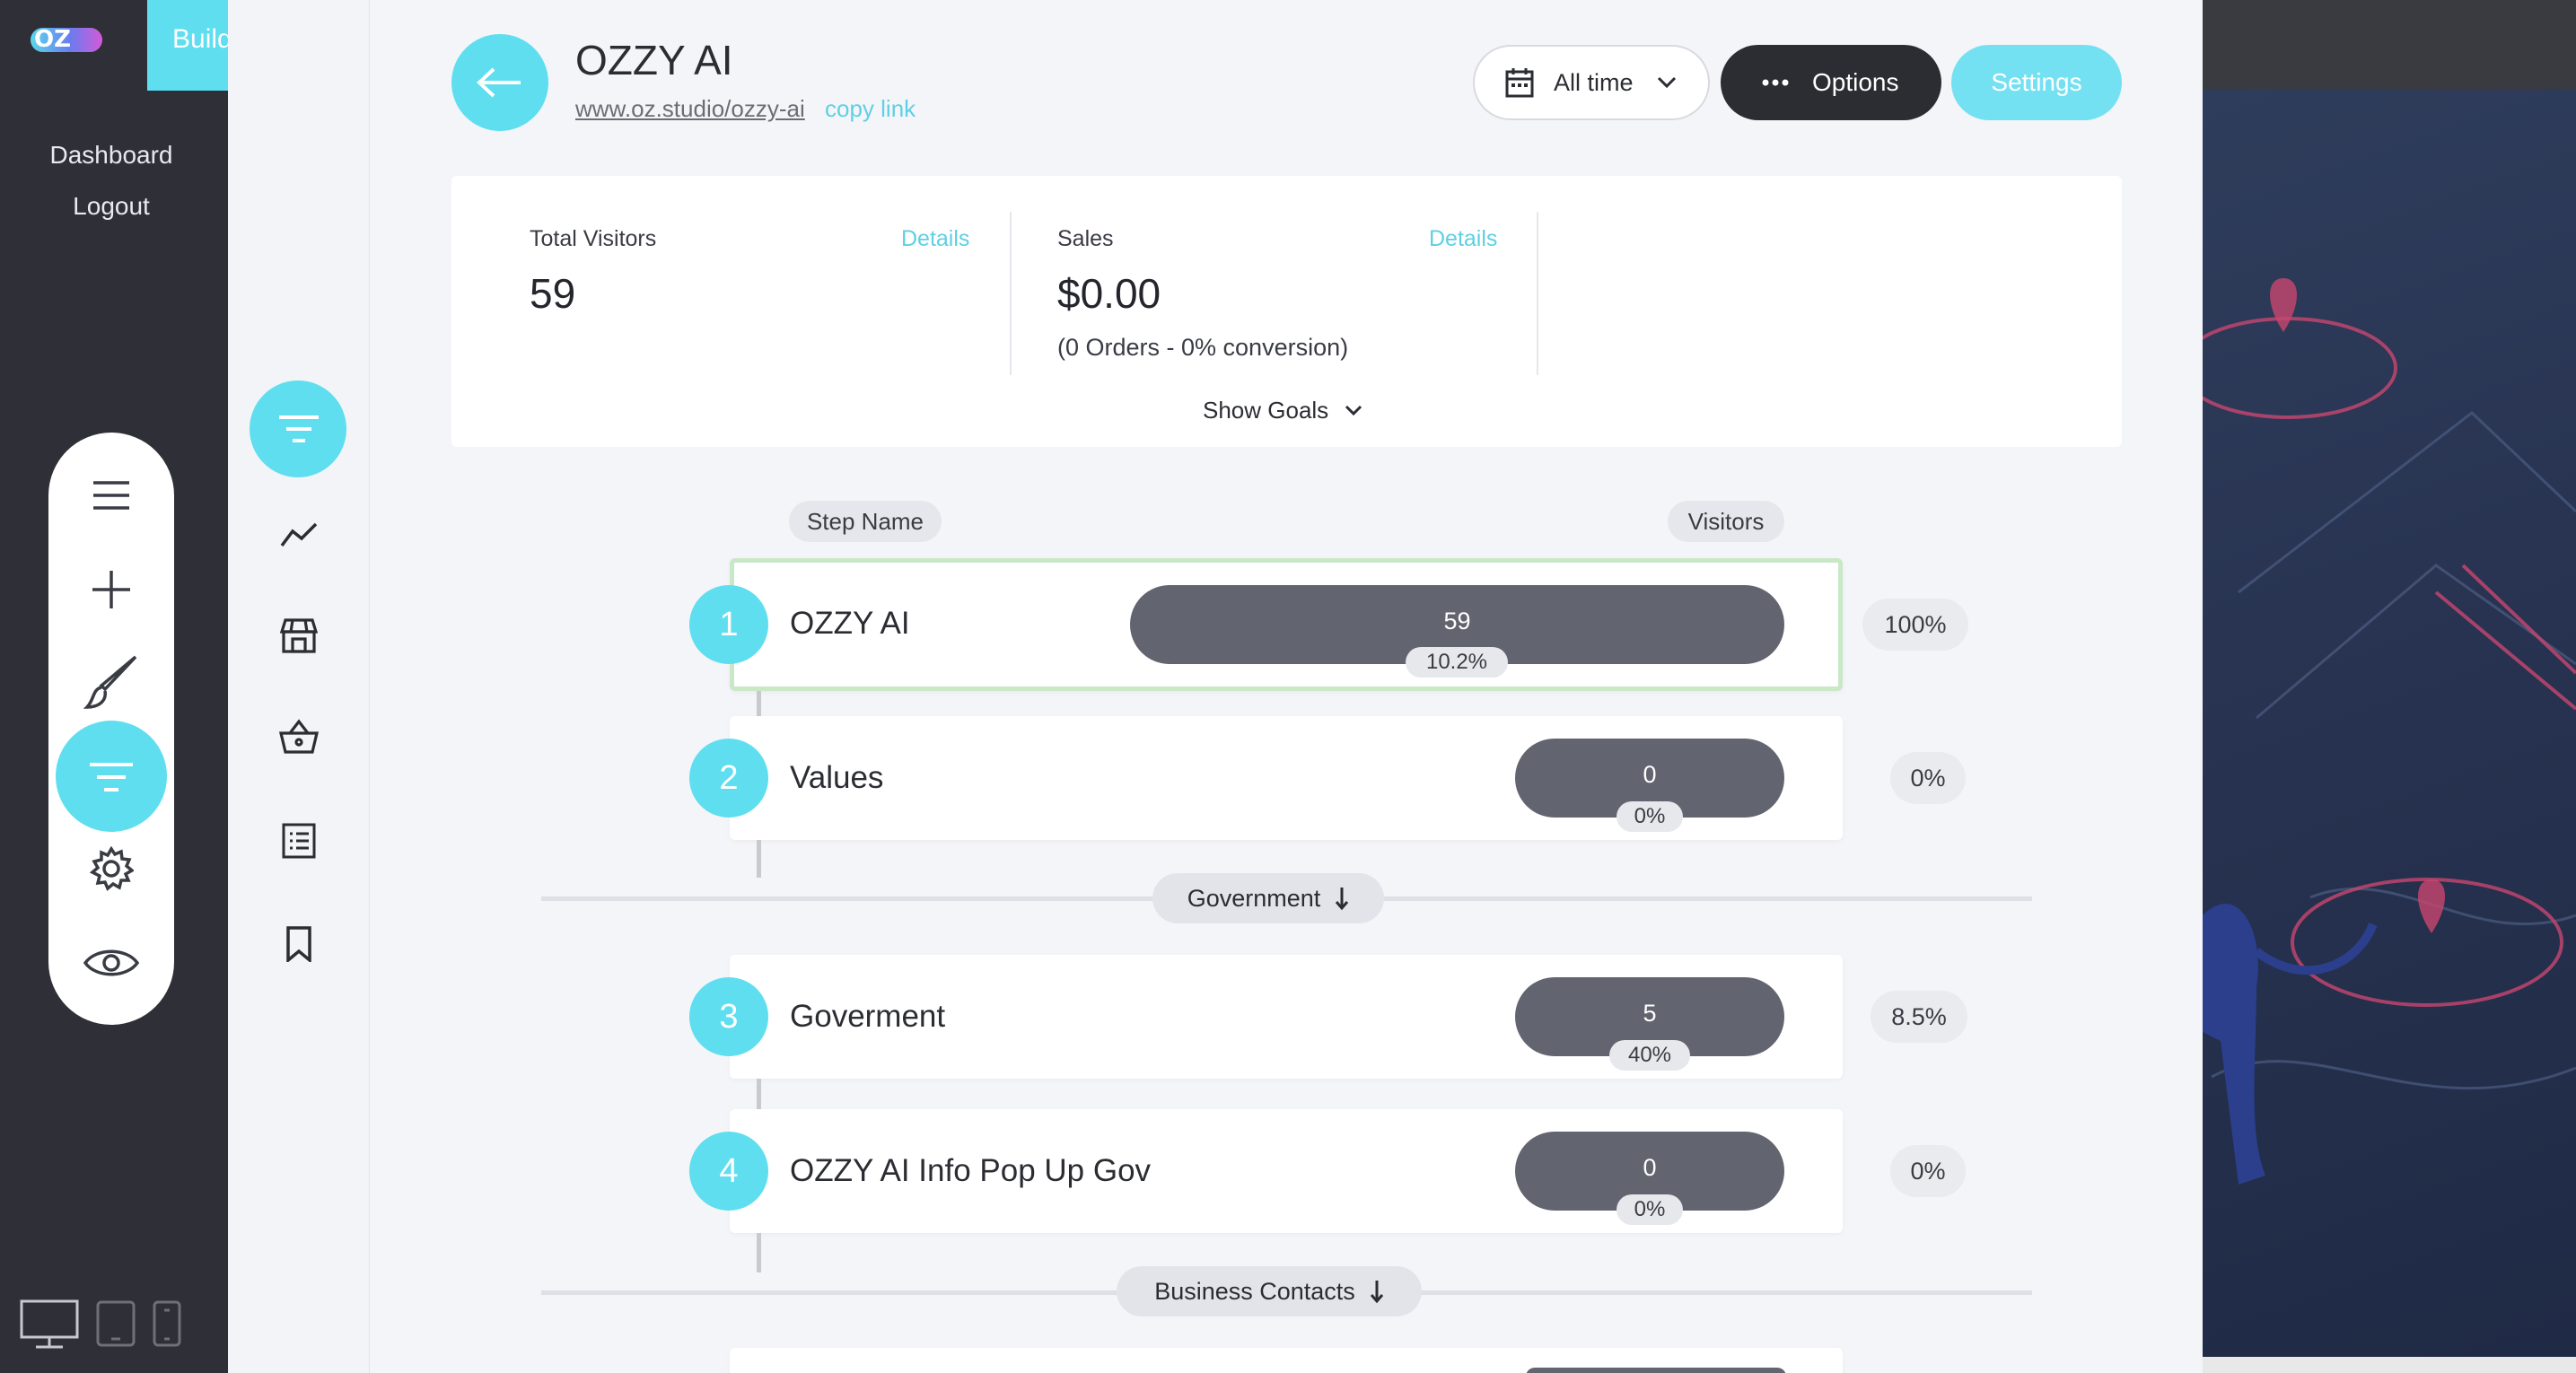 The width and height of the screenshot is (2576, 1373). Describe the element at coordinates (1254, 898) in the screenshot. I see `group-label: Government` at that location.